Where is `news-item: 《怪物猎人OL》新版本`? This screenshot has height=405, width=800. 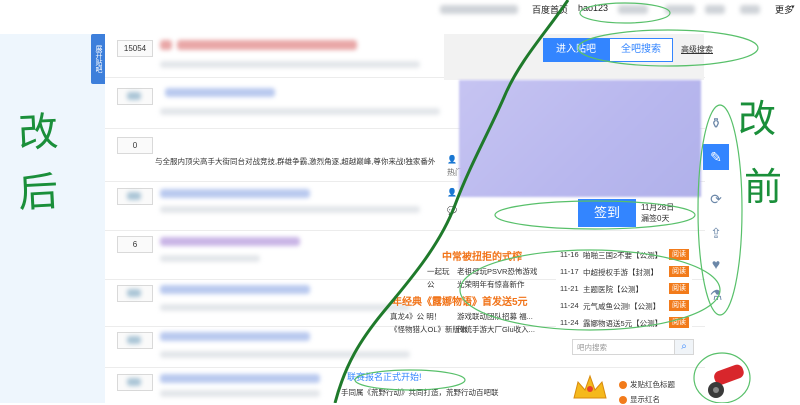 news-item: 《怪物猎人OL》新版本 is located at coordinates (429, 329).